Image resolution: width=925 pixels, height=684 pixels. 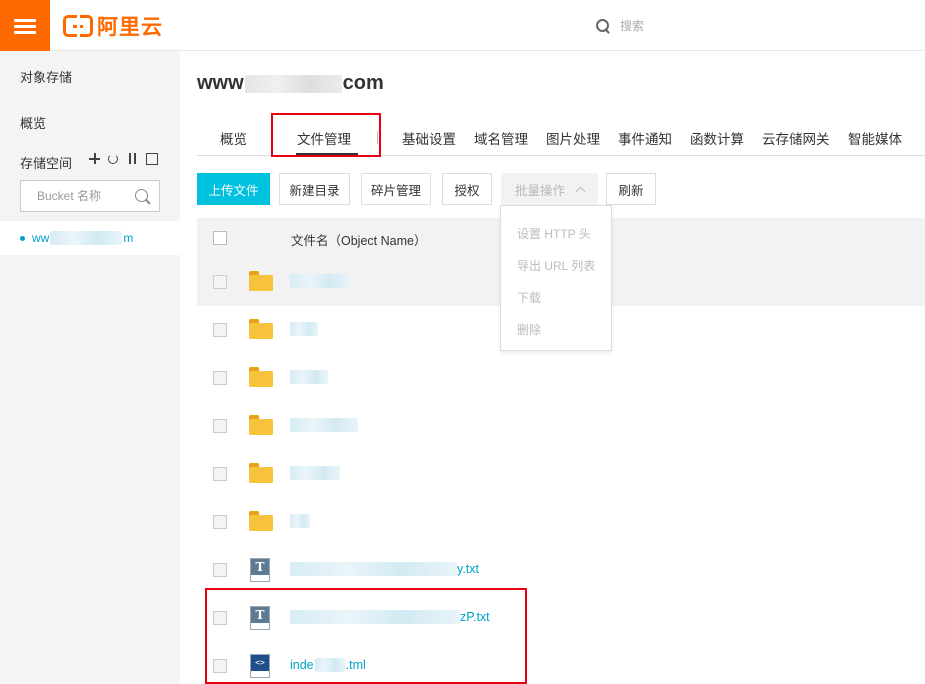 What do you see at coordinates (130, 27) in the screenshot?
I see `logo-text: 阿里云` at bounding box center [130, 27].